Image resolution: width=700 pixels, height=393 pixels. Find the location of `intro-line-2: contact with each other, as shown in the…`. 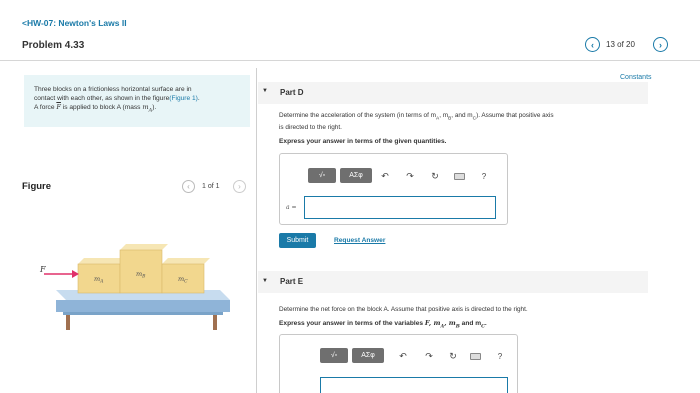

intro-line-2: contact with each other, as shown in the… is located at coordinates (138, 98).